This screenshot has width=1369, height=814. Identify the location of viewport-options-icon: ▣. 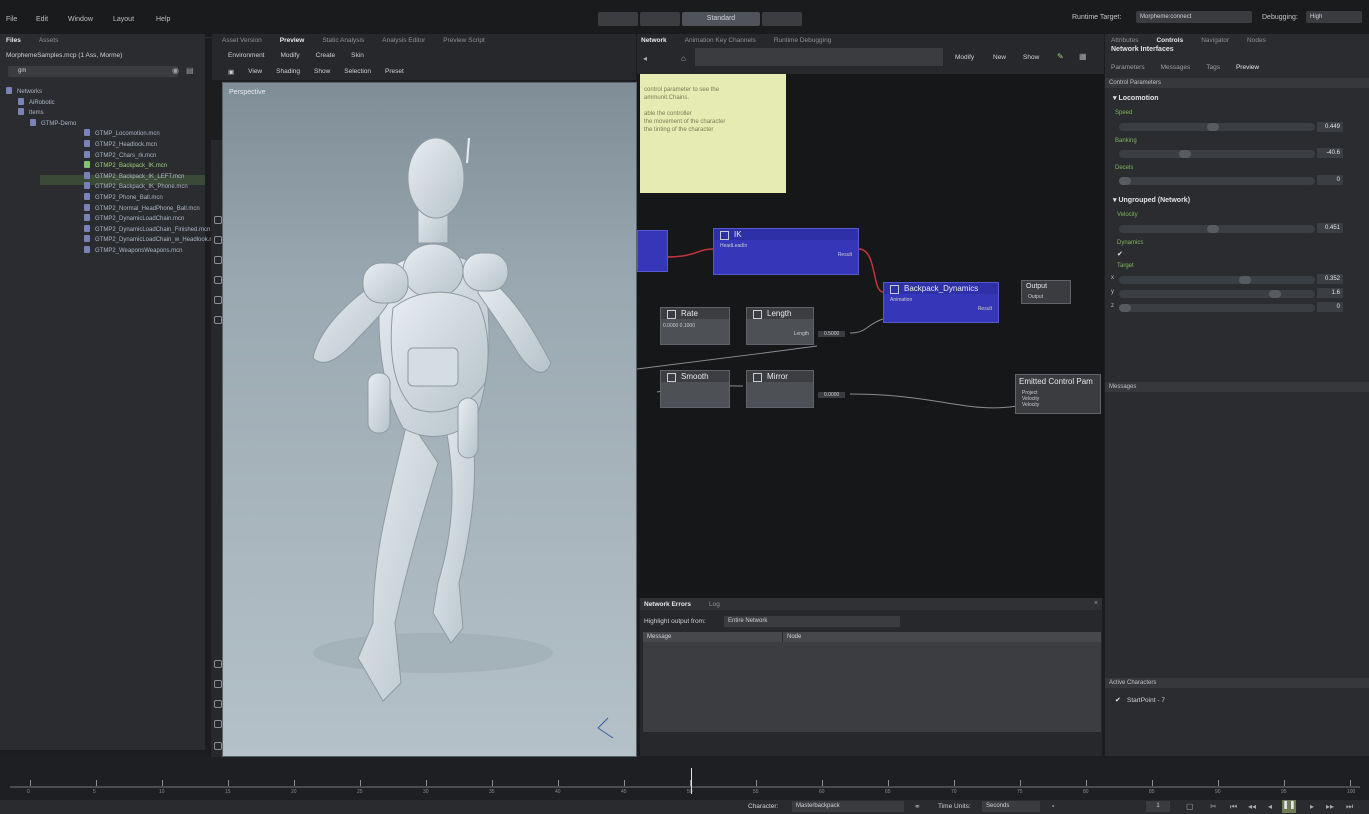
(231, 72).